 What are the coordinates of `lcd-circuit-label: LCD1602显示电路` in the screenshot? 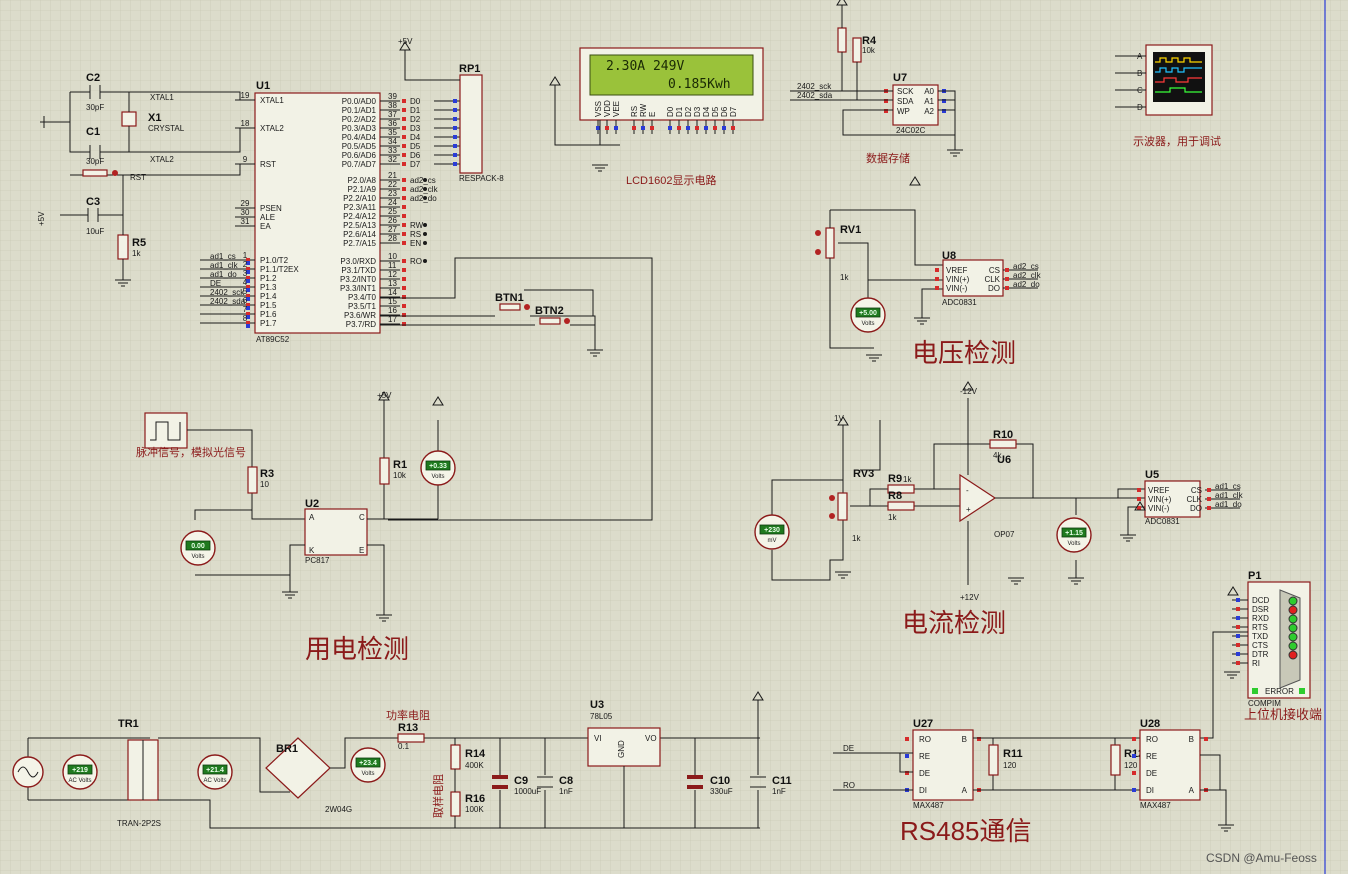 It's located at (671, 180).